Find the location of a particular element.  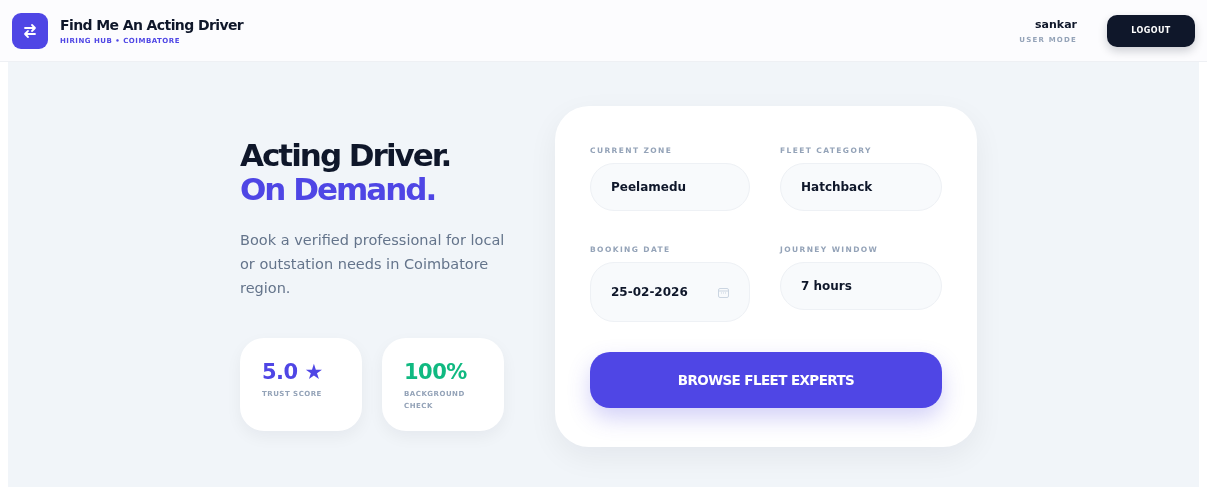

headline: Acting Driver. is located at coordinates (346, 155).